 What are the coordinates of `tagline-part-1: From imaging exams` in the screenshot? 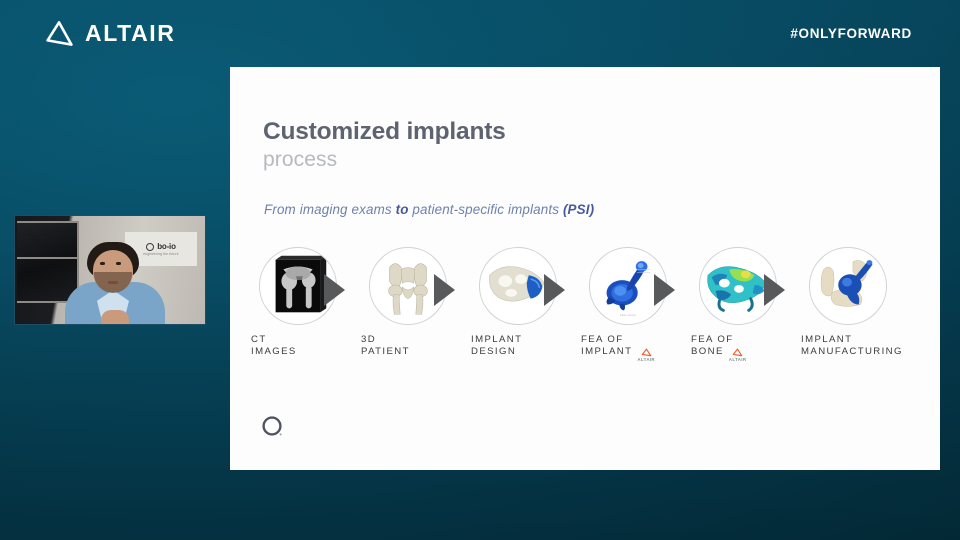 It's located at (330, 209).